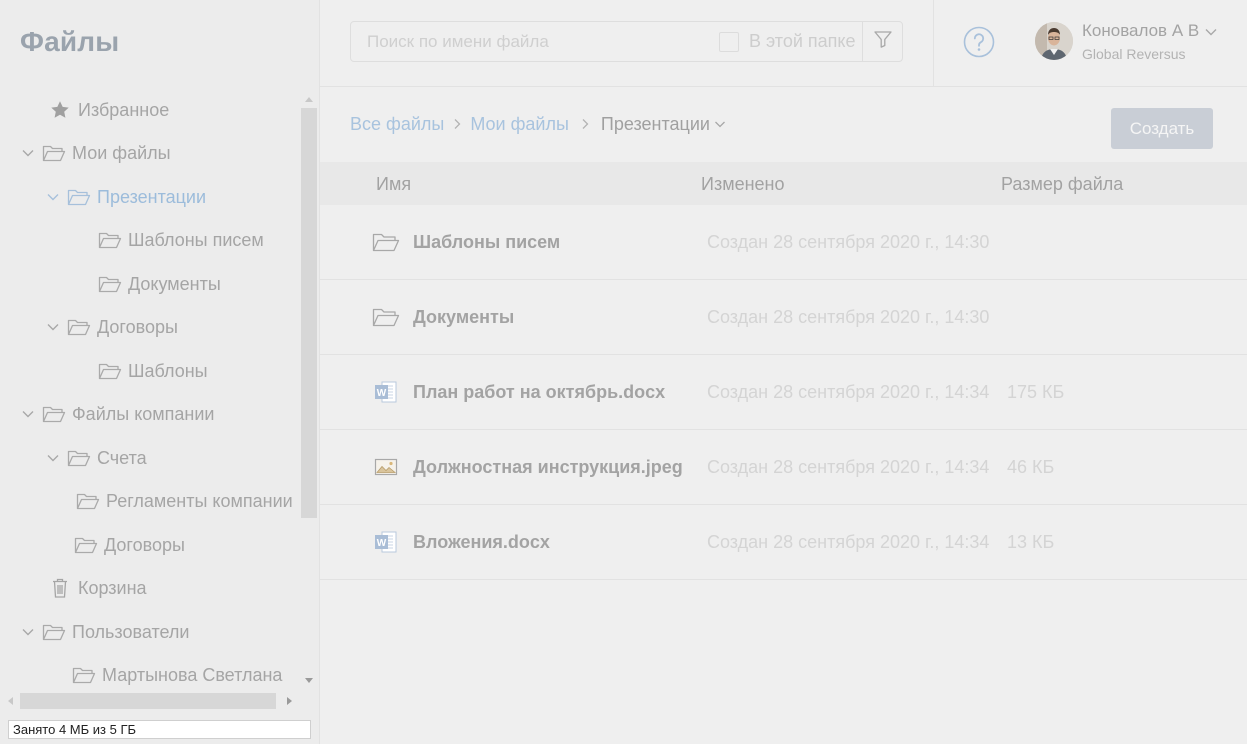 The width and height of the screenshot is (1247, 744). I want to click on in-folder-checkbox: В этой папке, so click(787, 41).